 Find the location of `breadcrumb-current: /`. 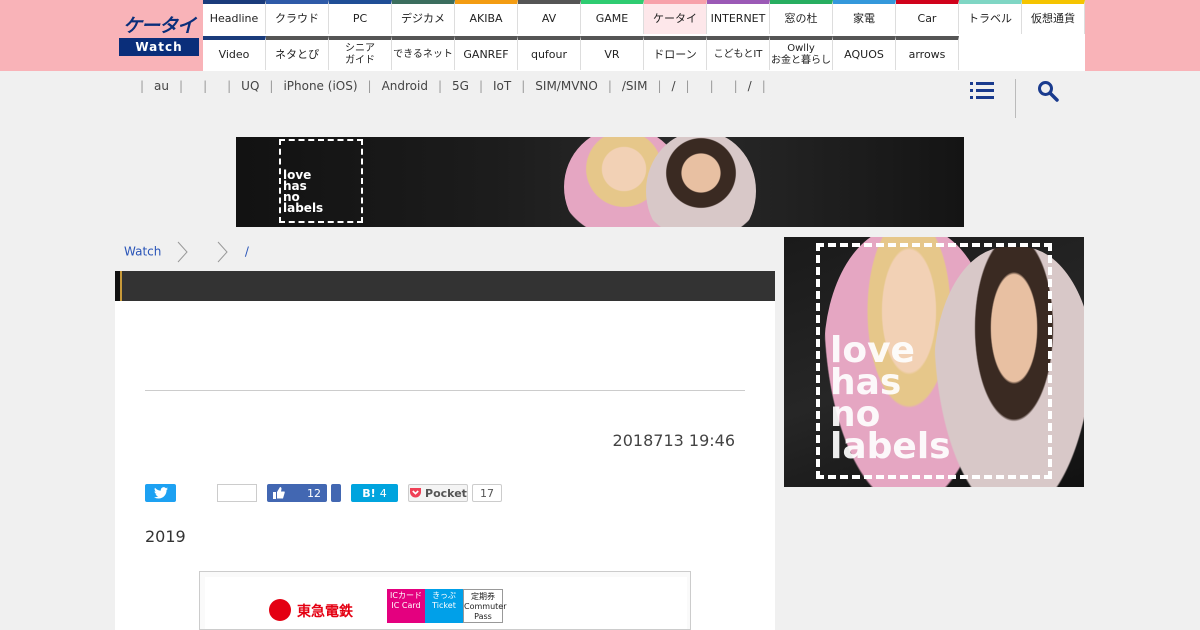

breadcrumb-current: / is located at coordinates (247, 252).